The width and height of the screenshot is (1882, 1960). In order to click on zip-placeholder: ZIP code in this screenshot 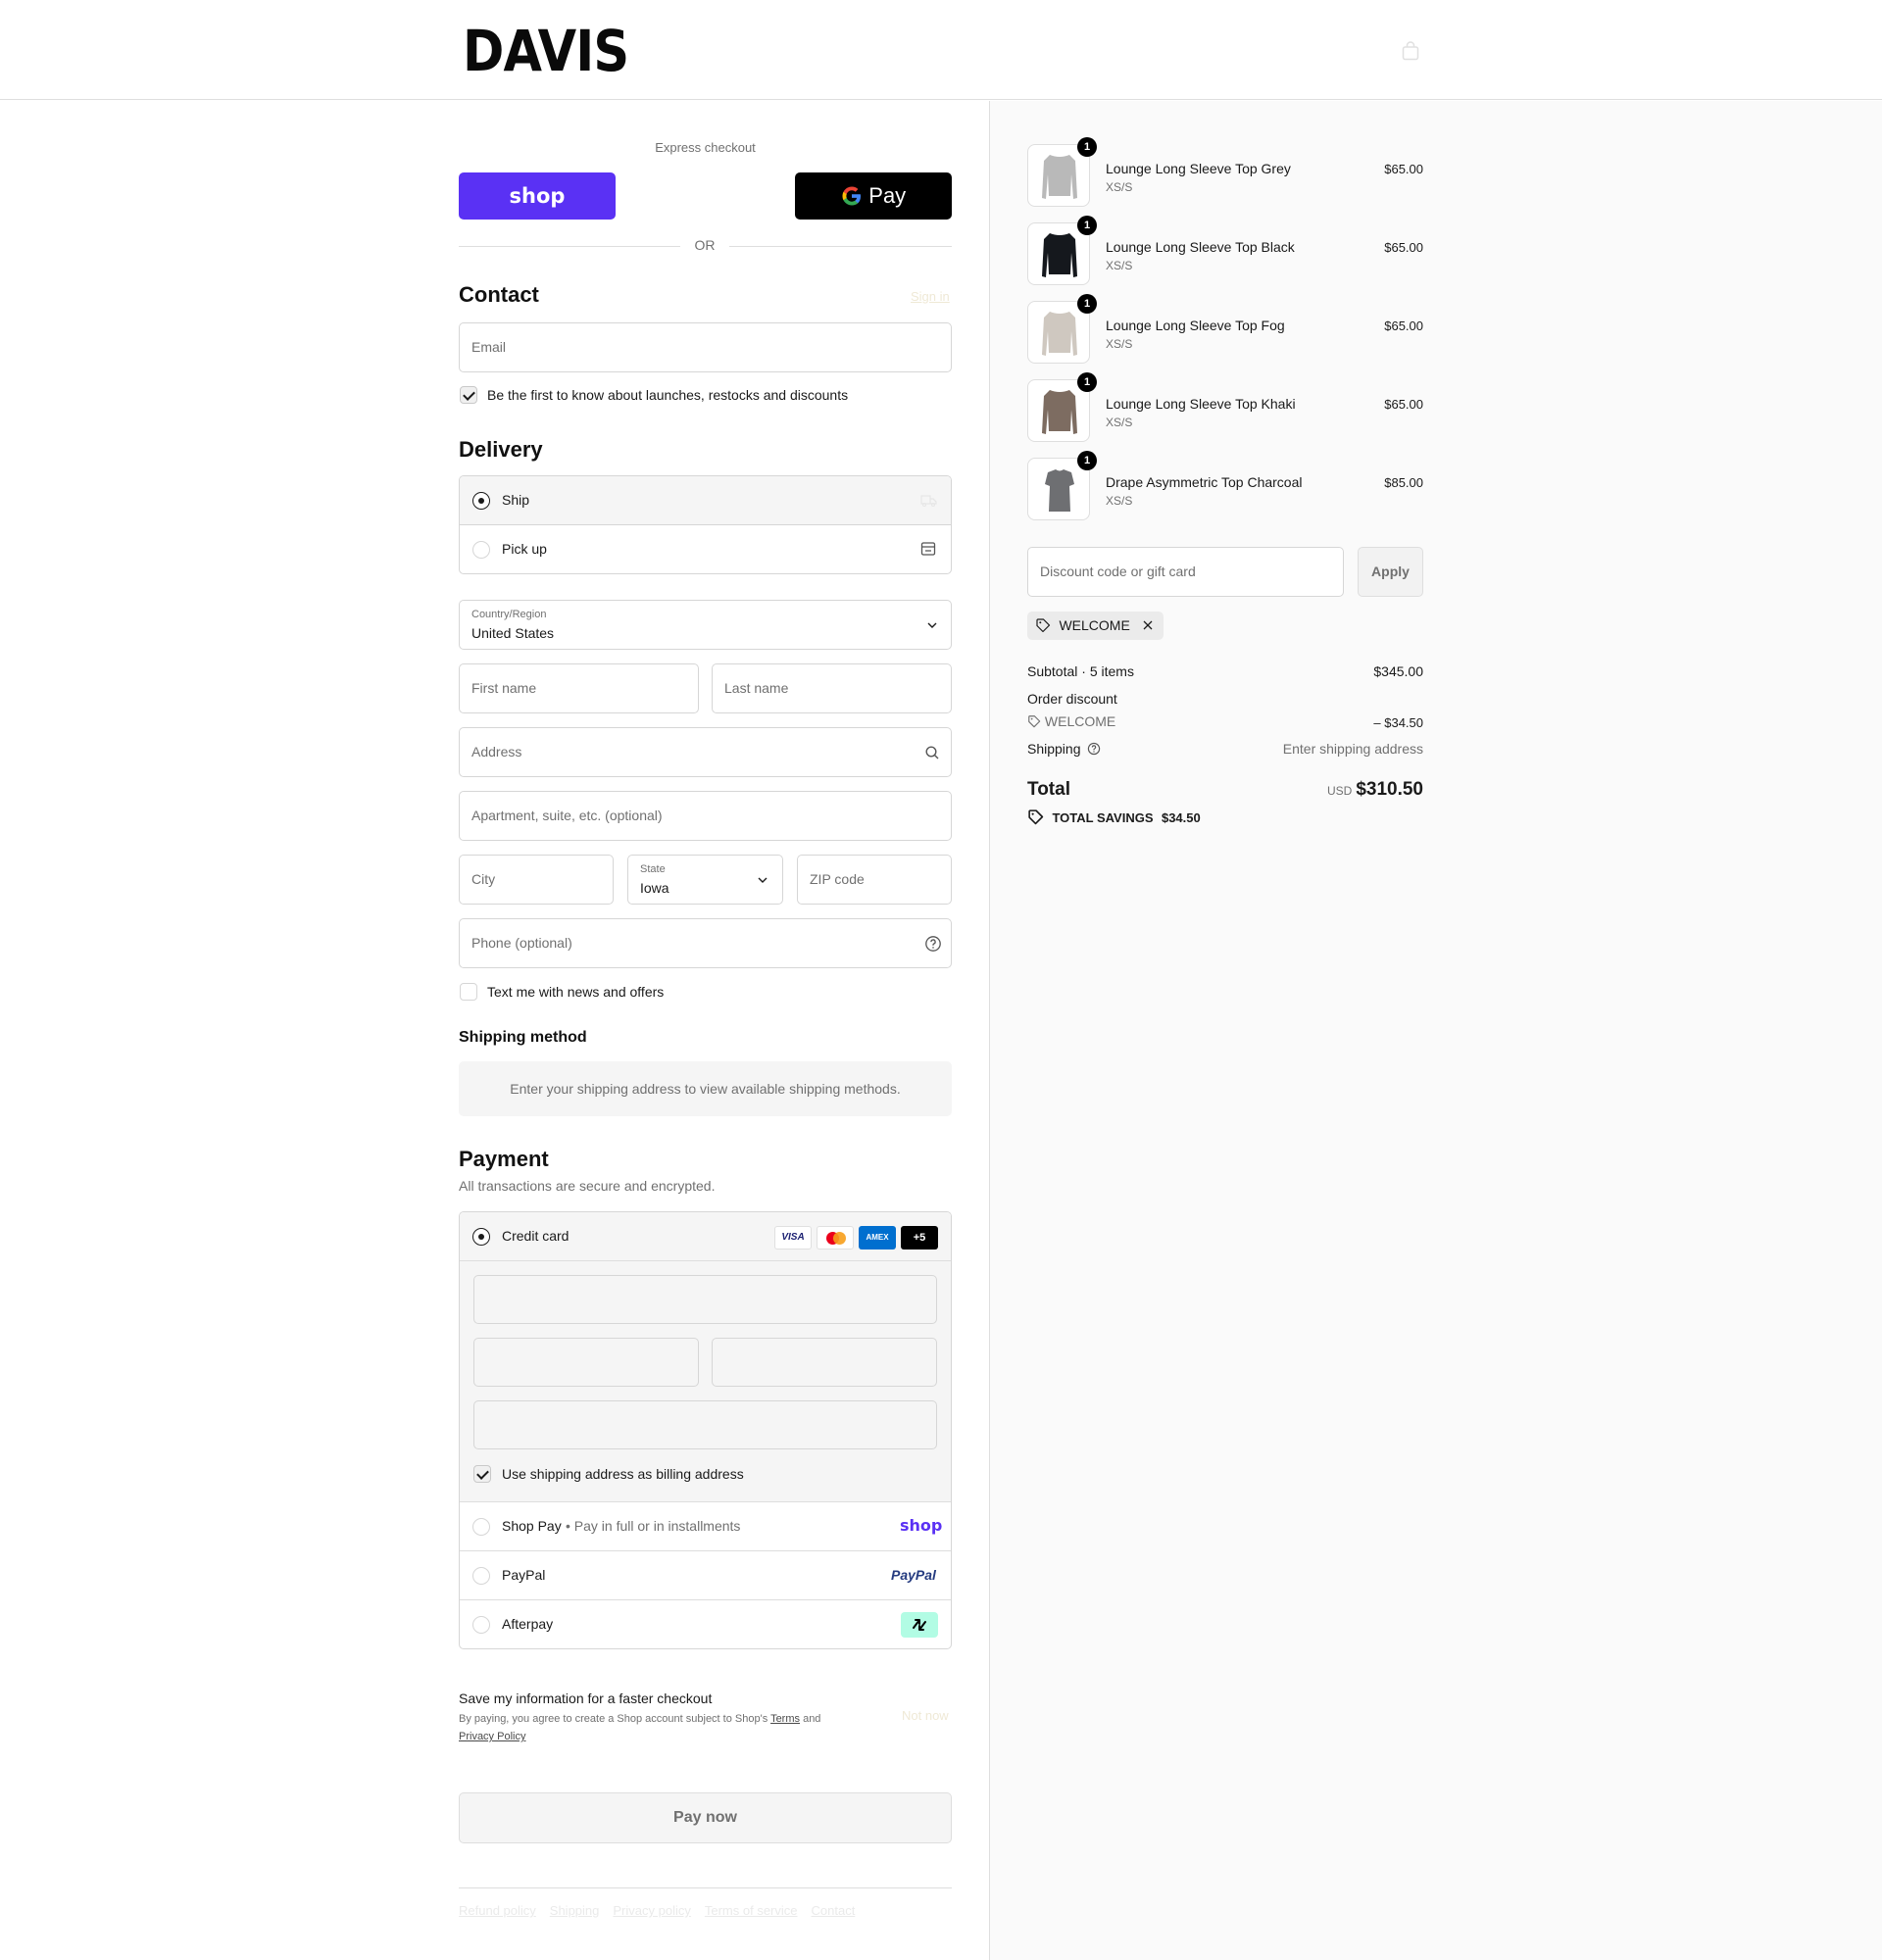, I will do `click(838, 879)`.